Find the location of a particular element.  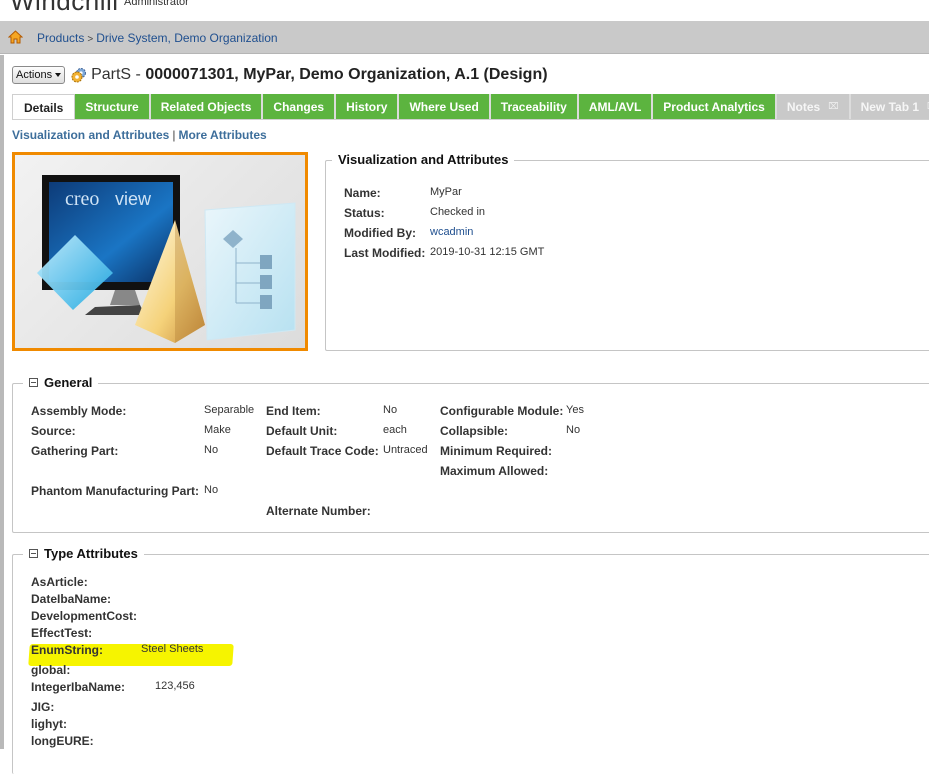

tab-traceability: Traceability is located at coordinates (534, 106).